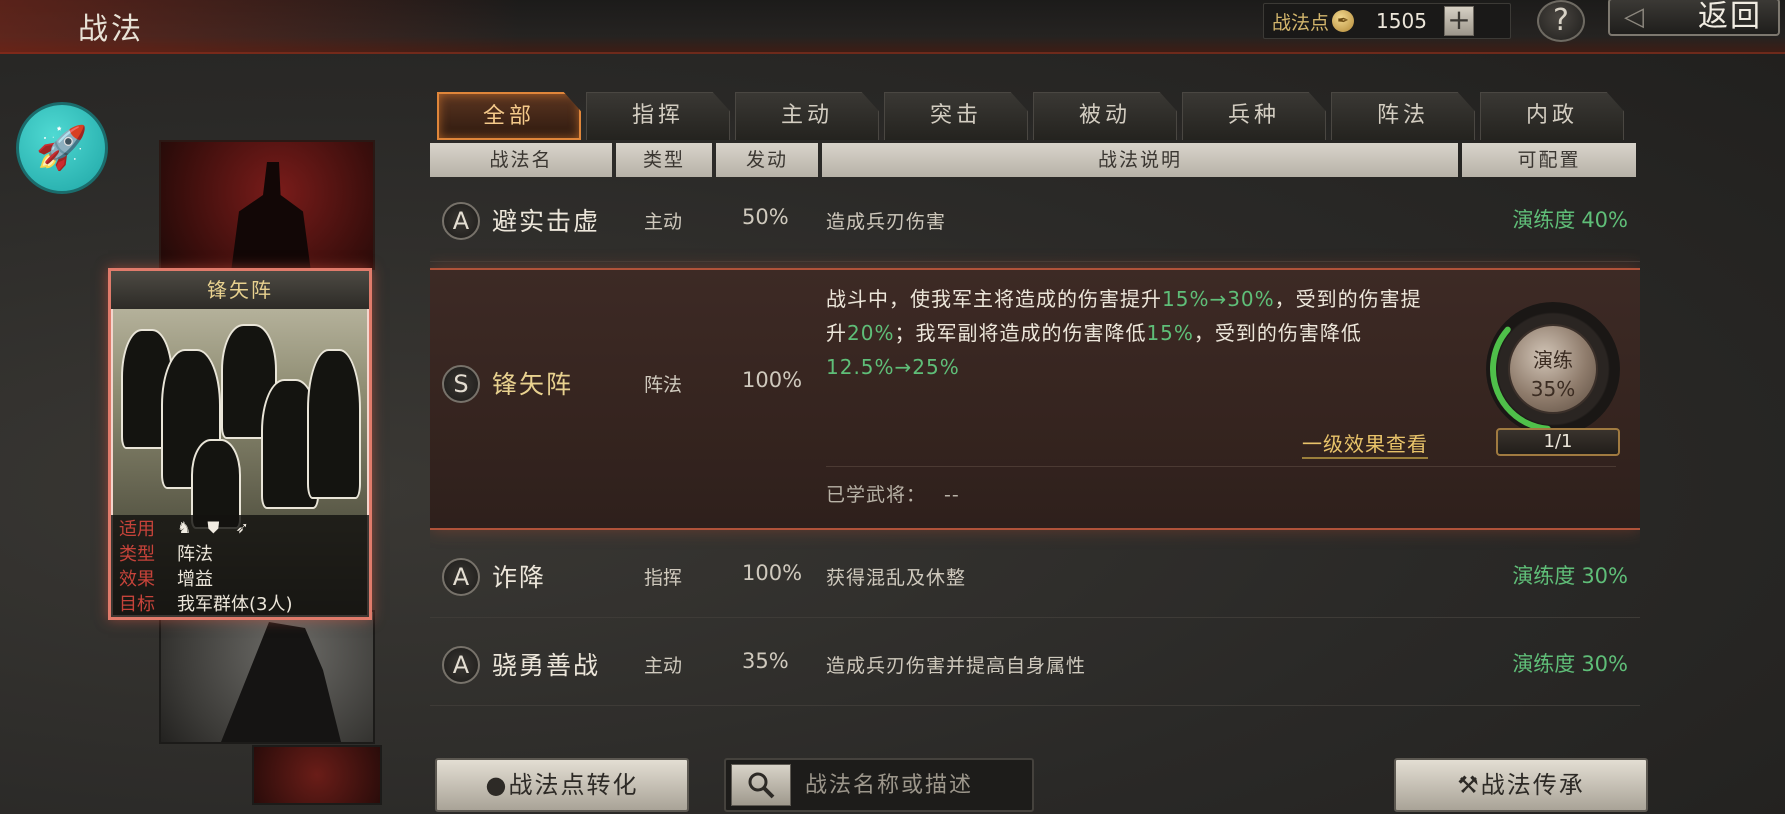 The width and height of the screenshot is (1785, 814). What do you see at coordinates (137, 579) in the screenshot?
I see `effect-label: 效果` at bounding box center [137, 579].